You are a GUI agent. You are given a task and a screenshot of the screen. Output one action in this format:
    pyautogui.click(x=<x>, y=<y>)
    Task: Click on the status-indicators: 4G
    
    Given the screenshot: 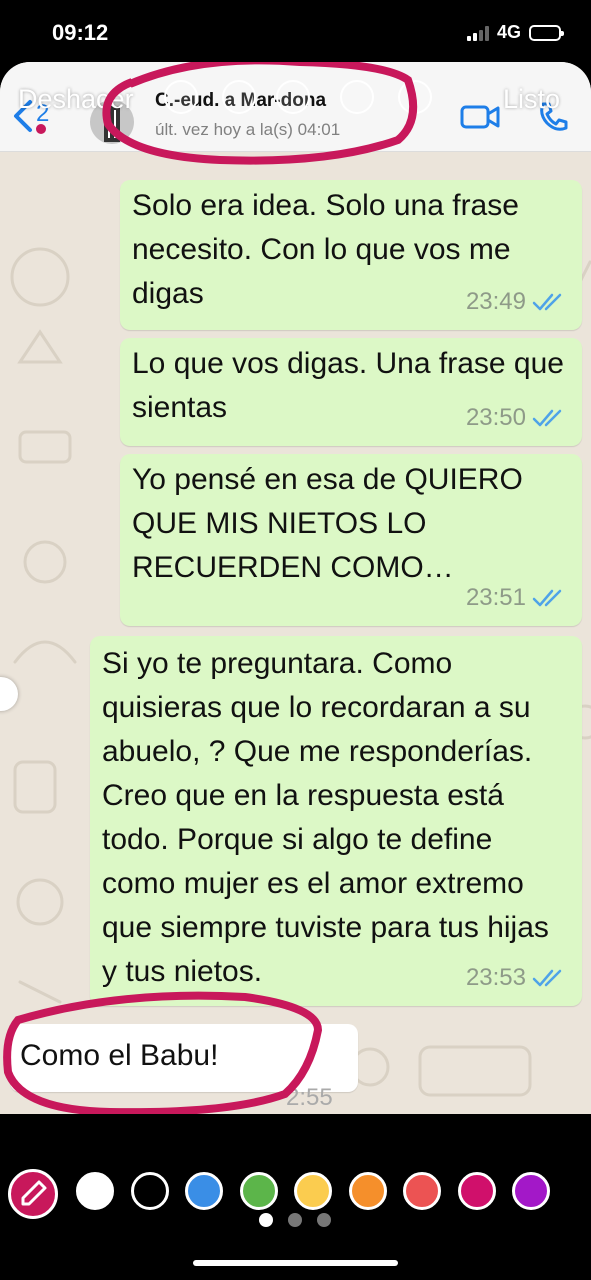 What is the action you would take?
    pyautogui.click(x=515, y=32)
    